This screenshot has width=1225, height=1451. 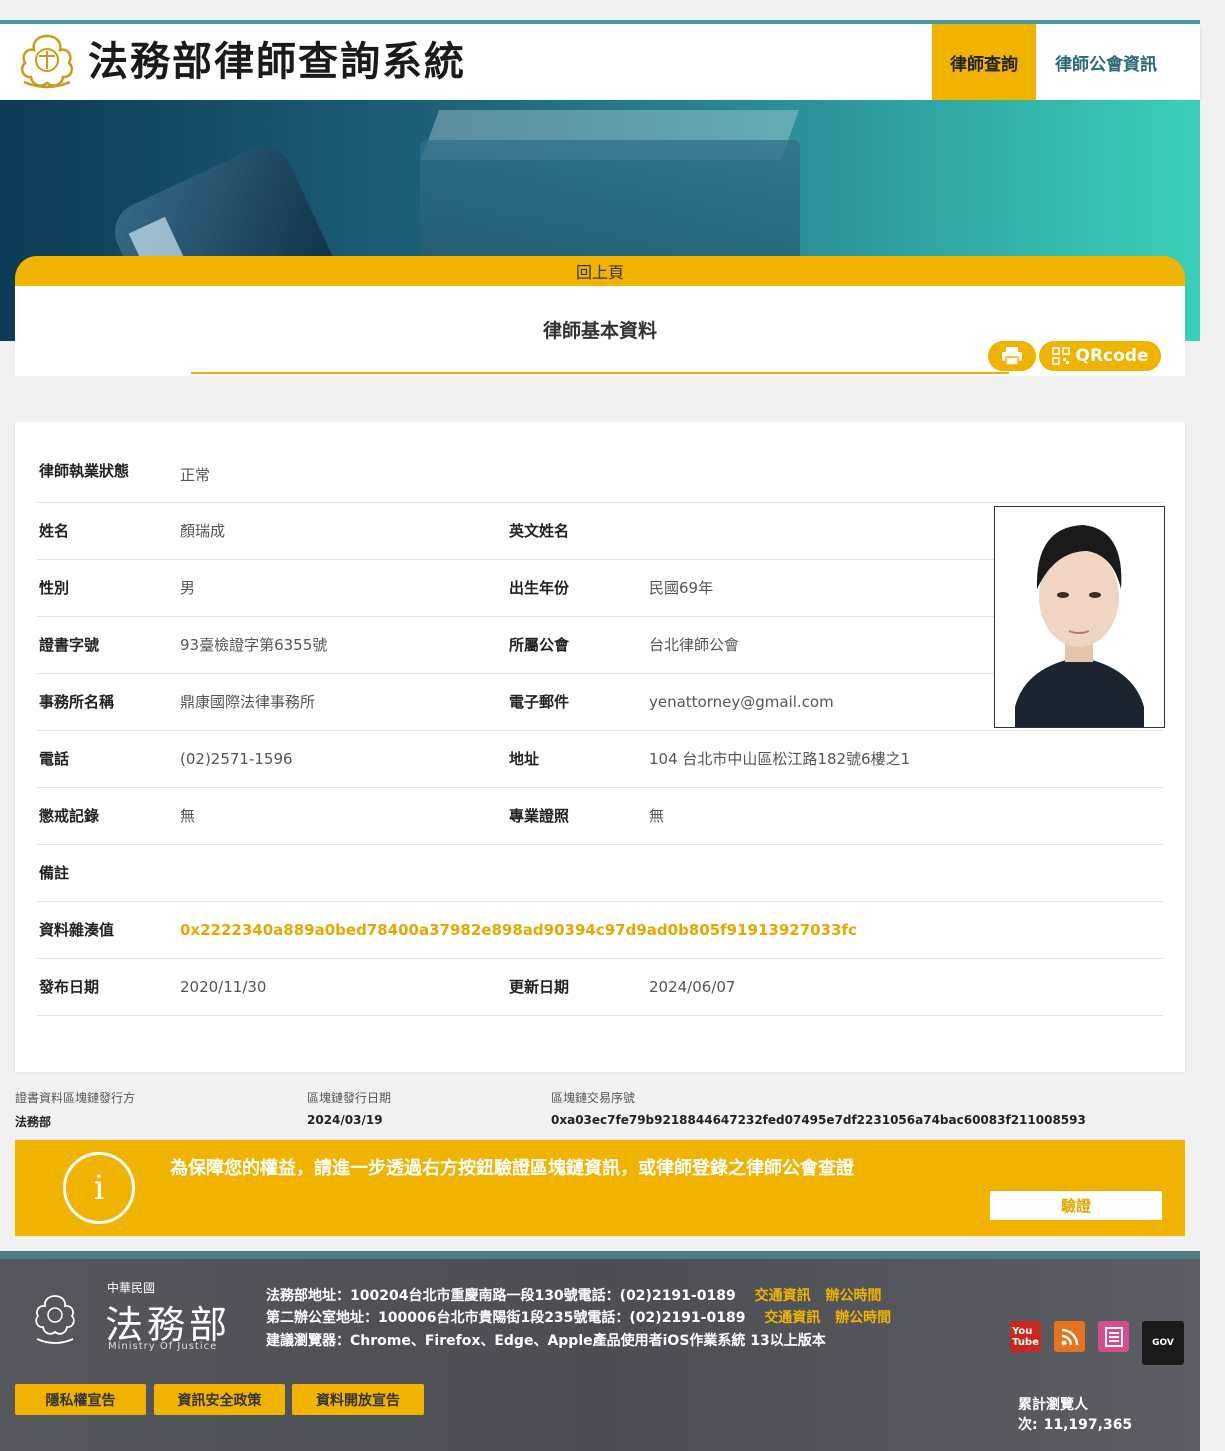 What do you see at coordinates (600, 1255) in the screenshot?
I see `footer-accent-bar` at bounding box center [600, 1255].